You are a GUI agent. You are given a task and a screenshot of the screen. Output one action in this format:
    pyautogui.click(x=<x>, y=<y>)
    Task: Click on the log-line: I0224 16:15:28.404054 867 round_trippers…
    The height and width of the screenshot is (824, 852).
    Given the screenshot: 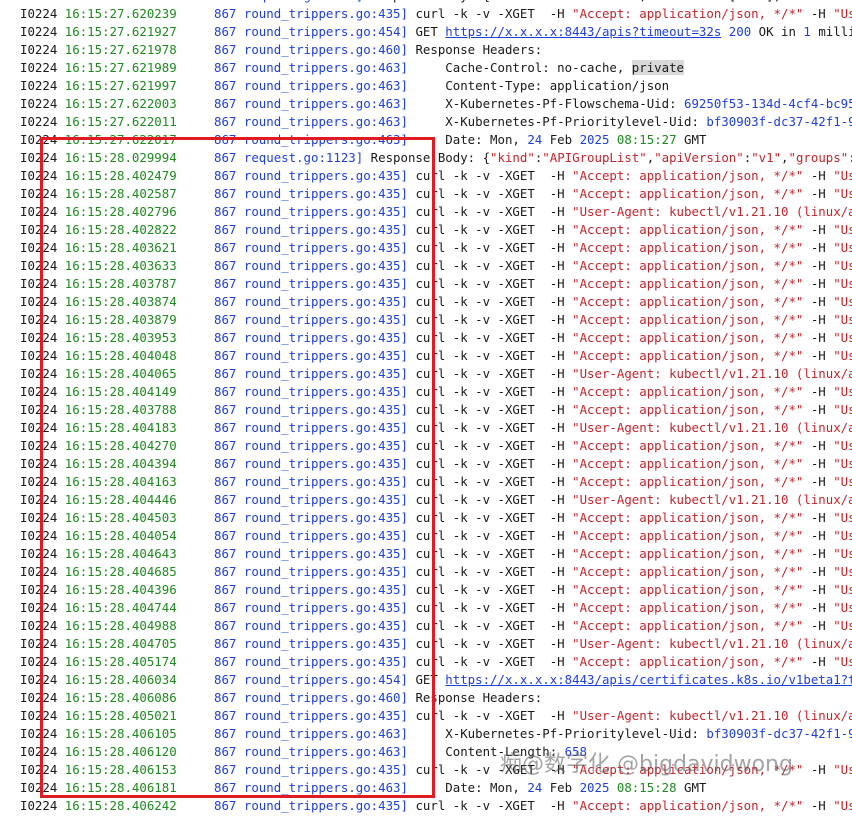 What is the action you would take?
    pyautogui.click(x=426, y=536)
    